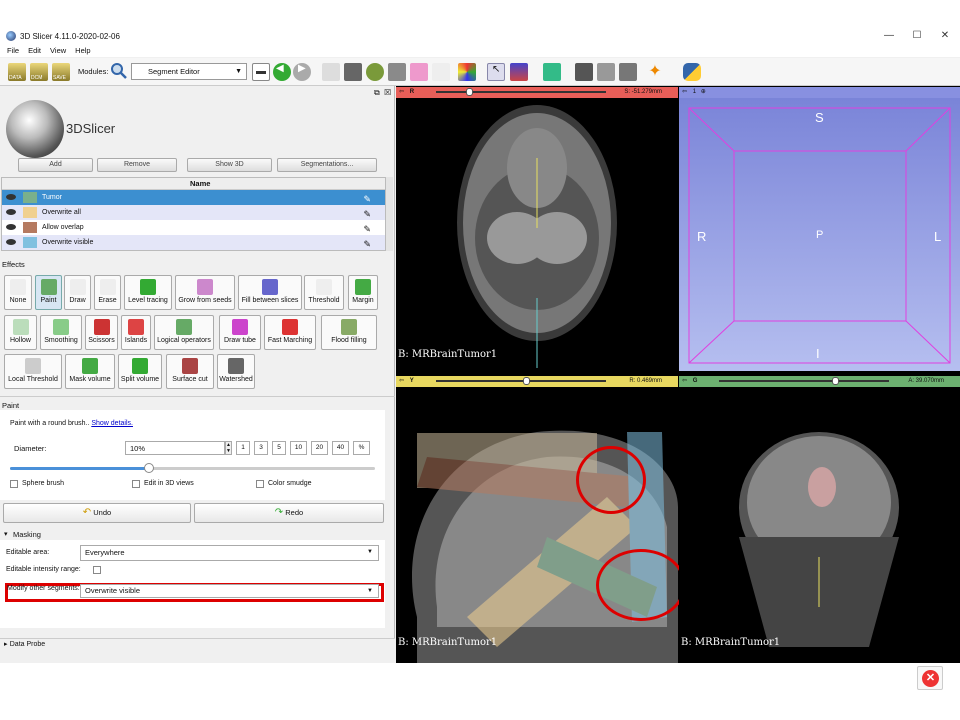 This screenshot has height=720, width=960. What do you see at coordinates (33, 371) in the screenshot?
I see `effect-local-threshold-button: Local Threshold` at bounding box center [33, 371].